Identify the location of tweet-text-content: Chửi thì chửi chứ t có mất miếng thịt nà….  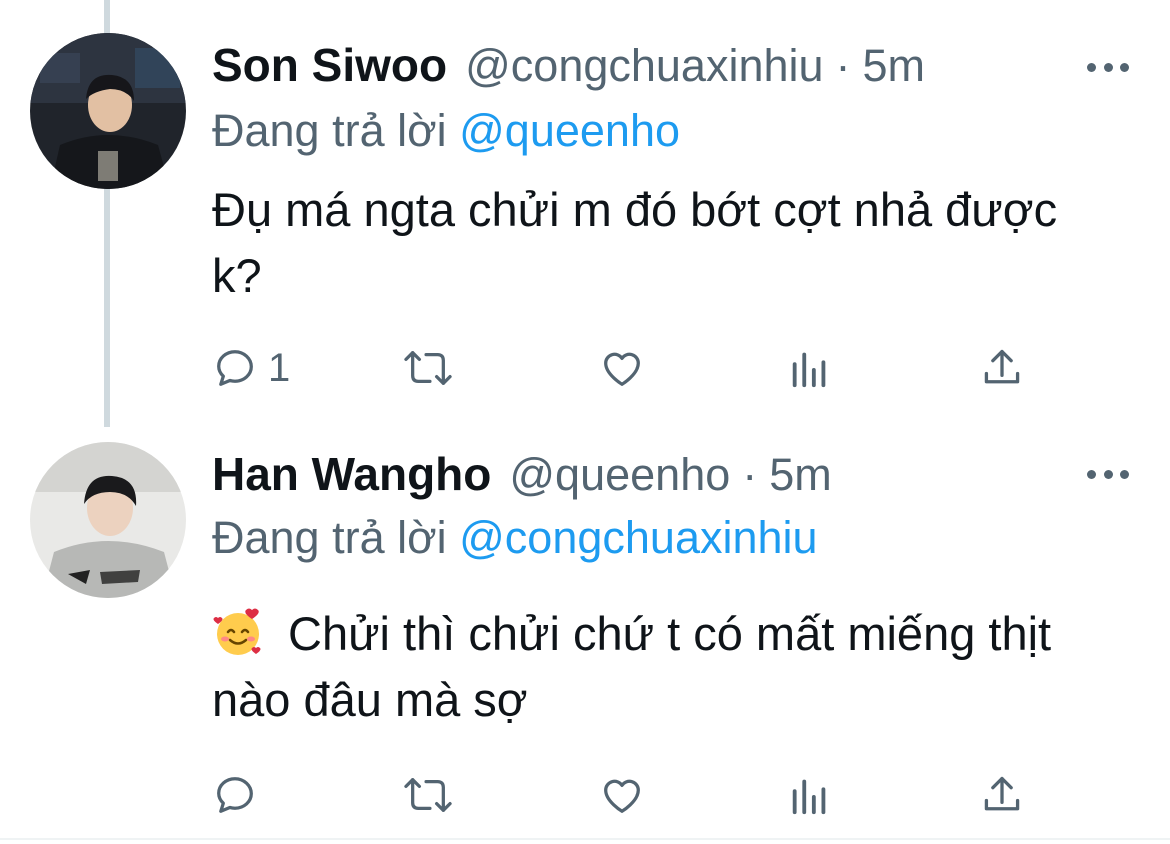
(632, 666).